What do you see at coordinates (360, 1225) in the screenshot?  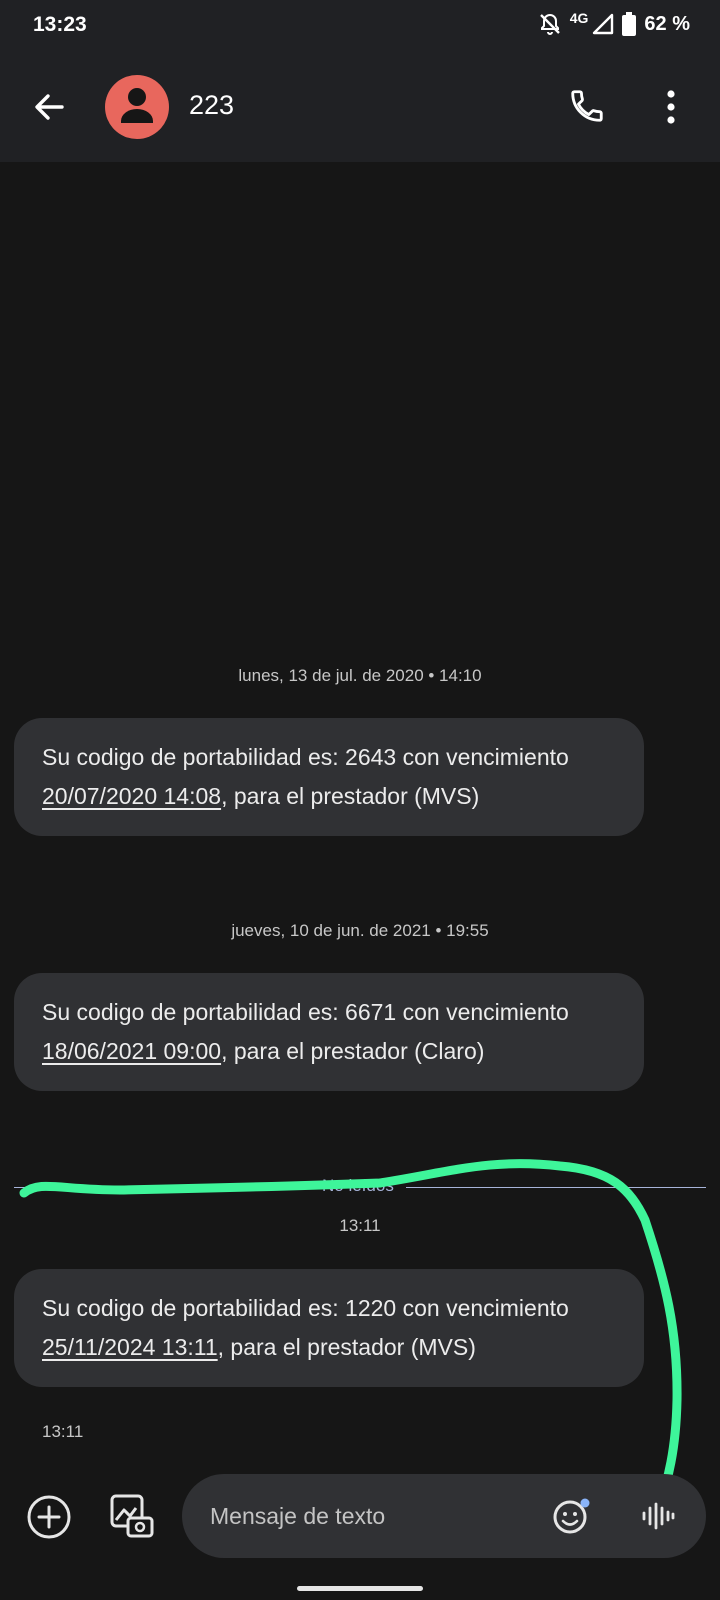 I see `time-header: 13:11` at bounding box center [360, 1225].